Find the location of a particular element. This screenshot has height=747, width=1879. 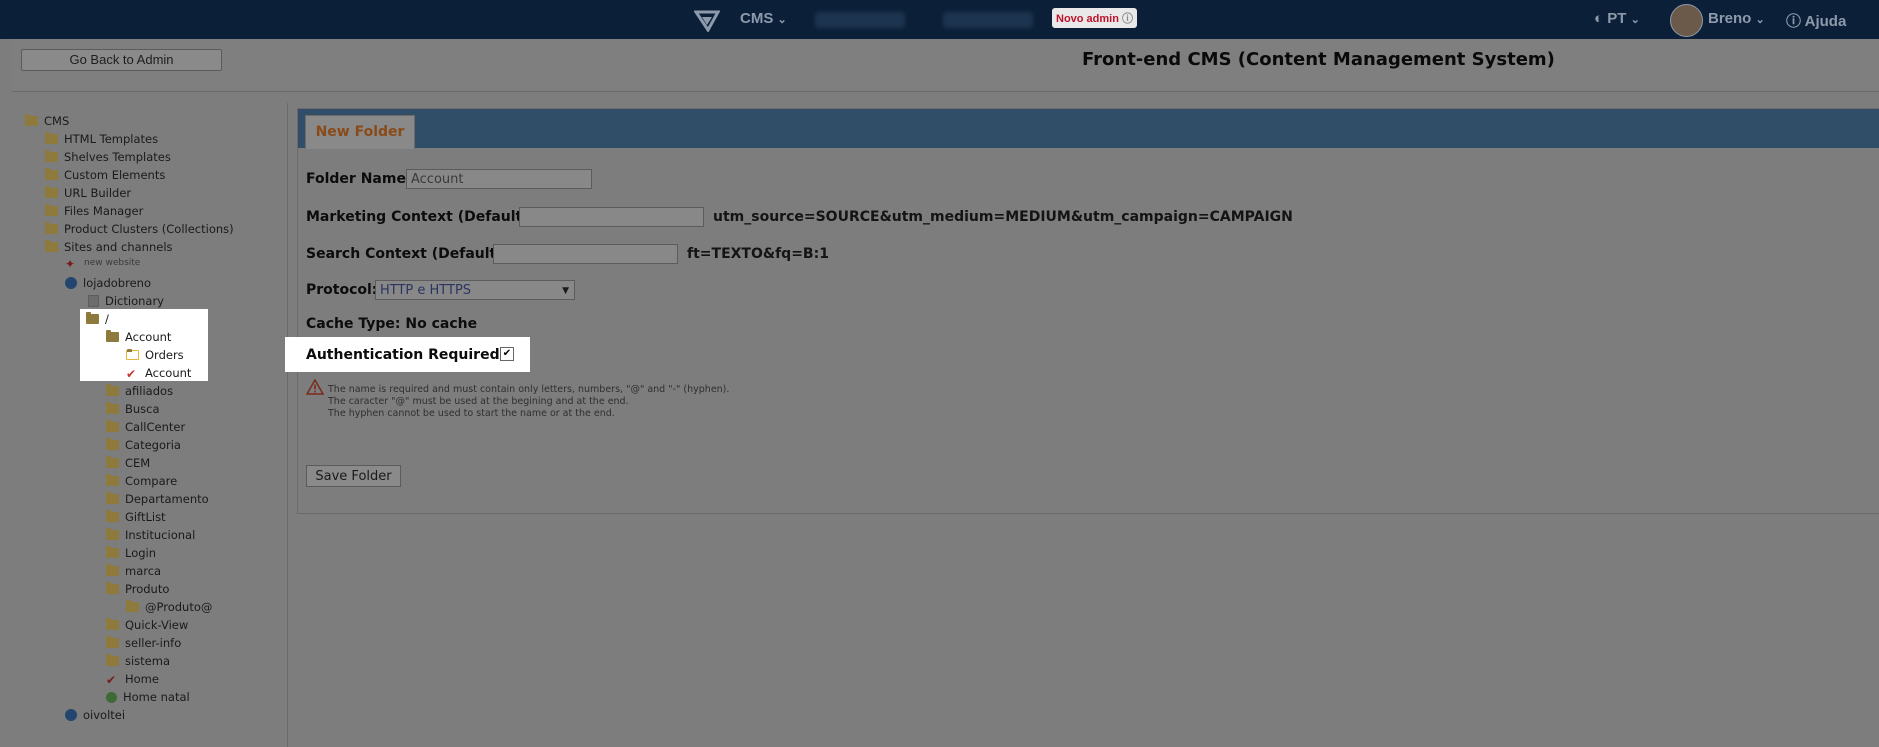

novo-admin-badge: Novo admin ⓘ is located at coordinates (1095, 18).